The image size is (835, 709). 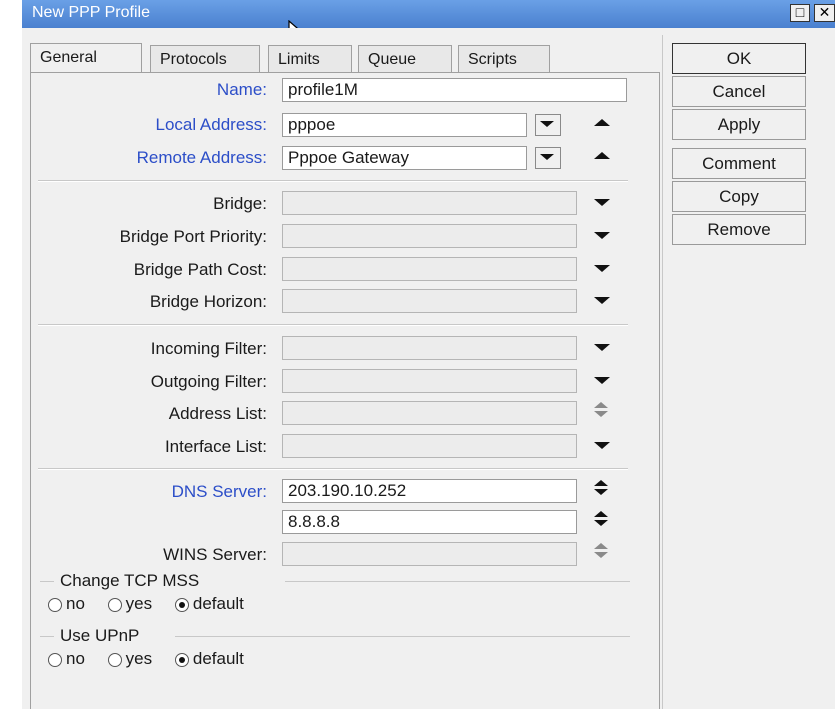 What do you see at coordinates (209, 658) in the screenshot?
I see `upnp-default-radio: default` at bounding box center [209, 658].